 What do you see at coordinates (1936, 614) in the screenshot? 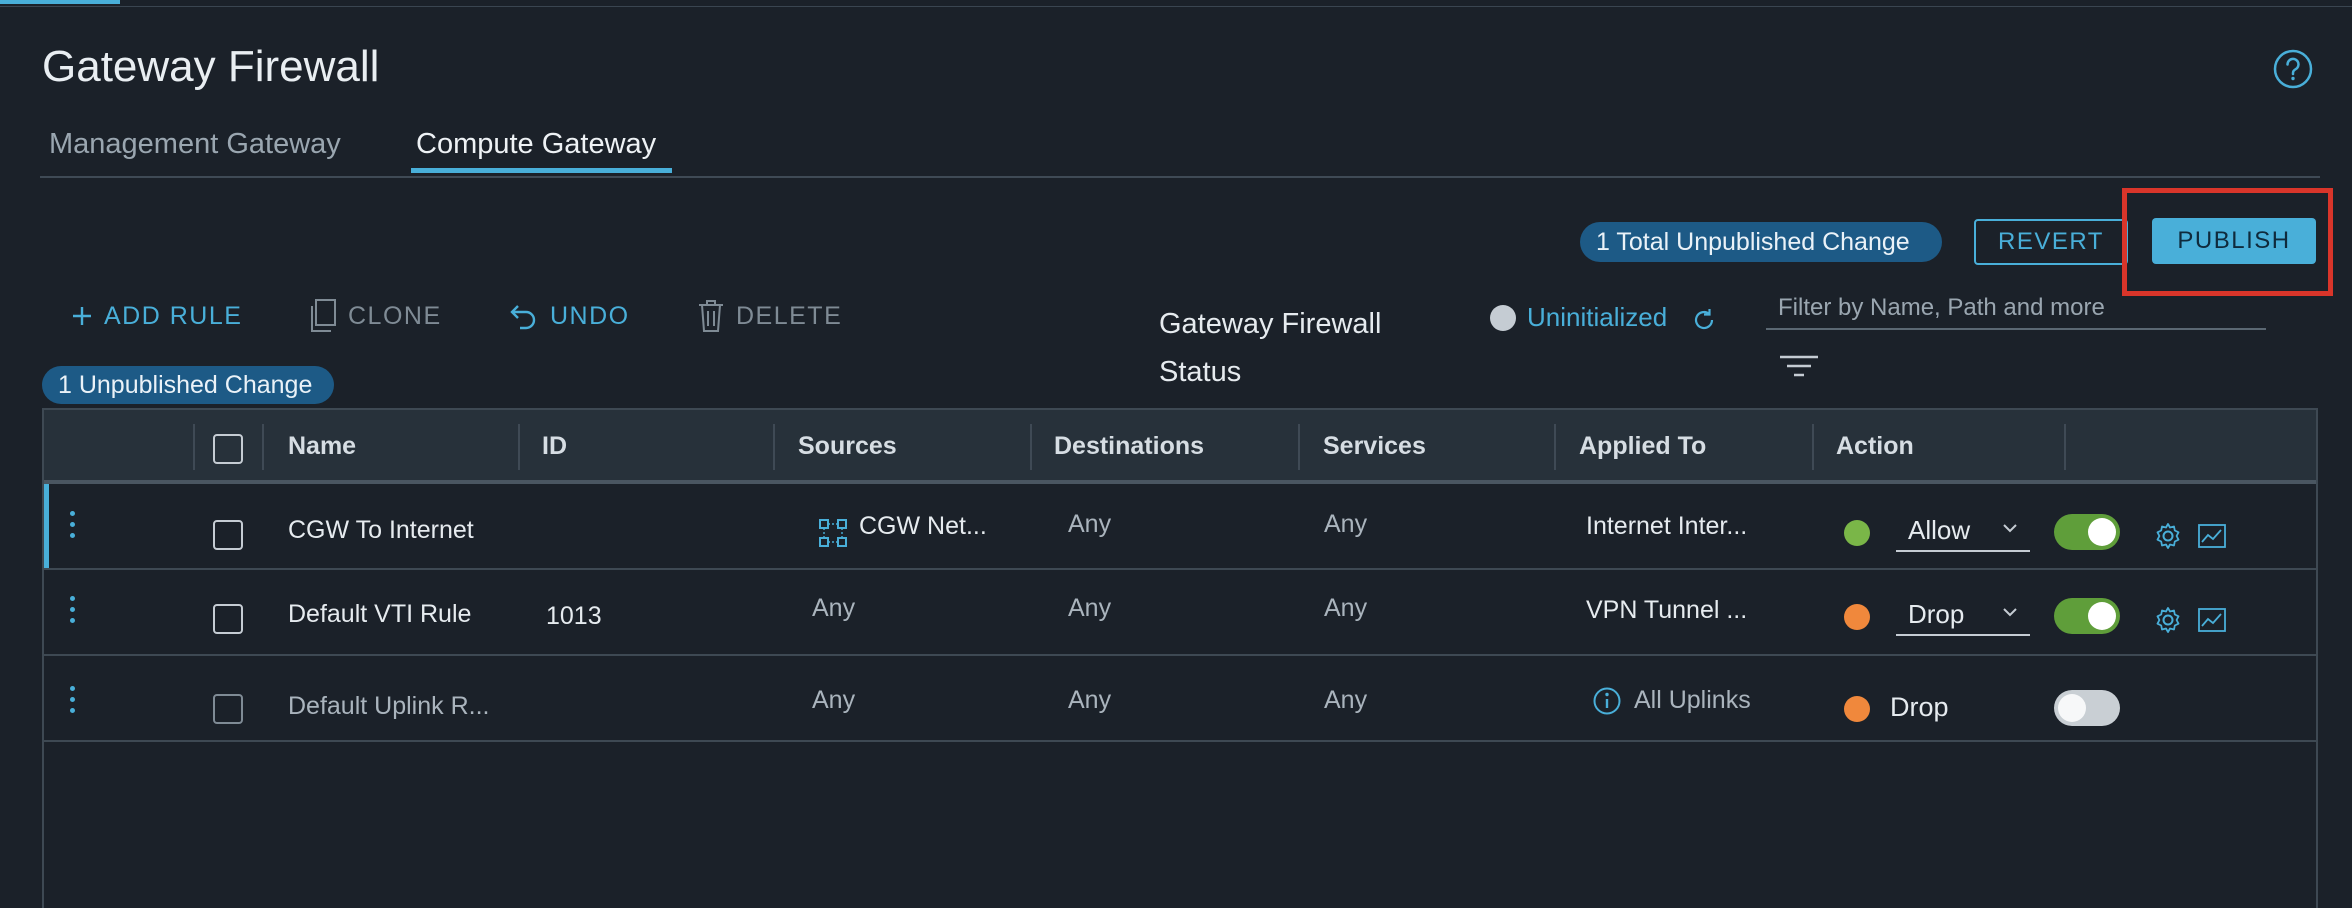
I see `action-select-value: Drop` at bounding box center [1936, 614].